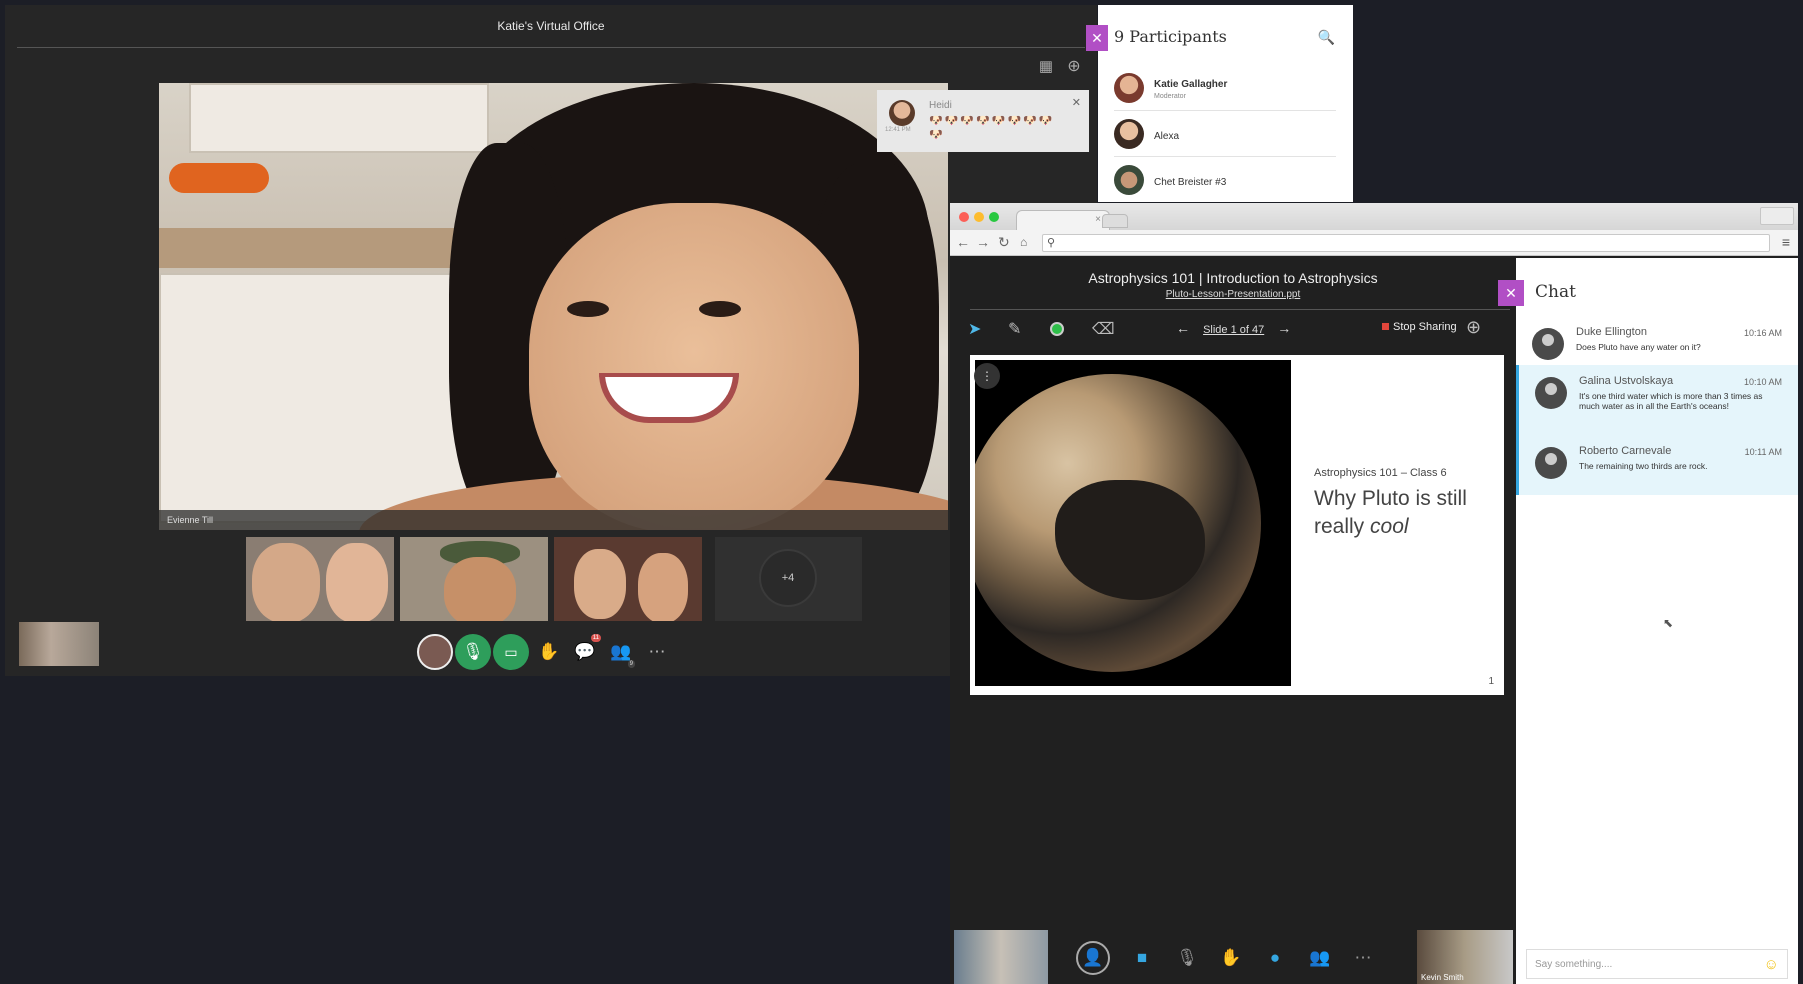 The image size is (1803, 984). I want to click on participant-name: Alexa, so click(1167, 136).